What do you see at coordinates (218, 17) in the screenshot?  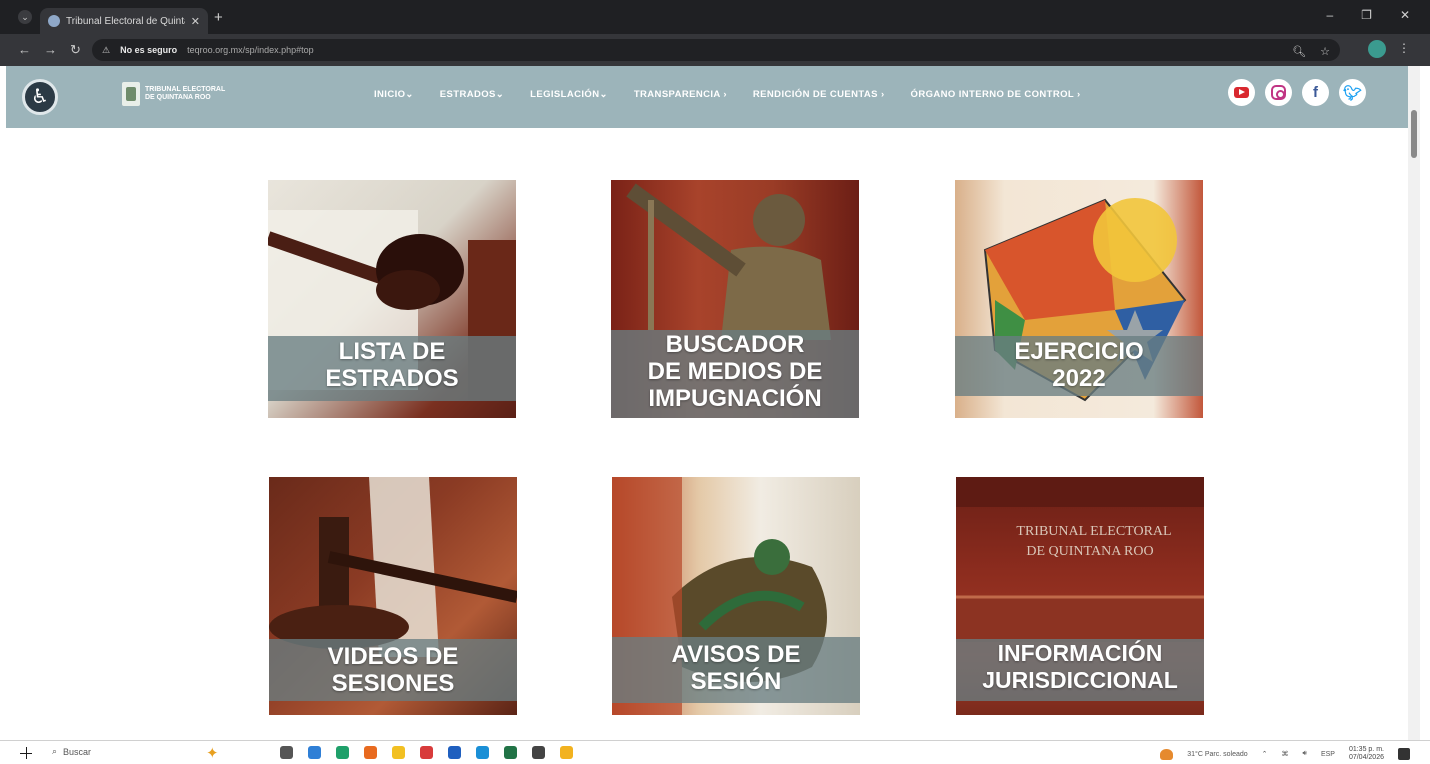 I see `new-tab-icon: +` at bounding box center [218, 17].